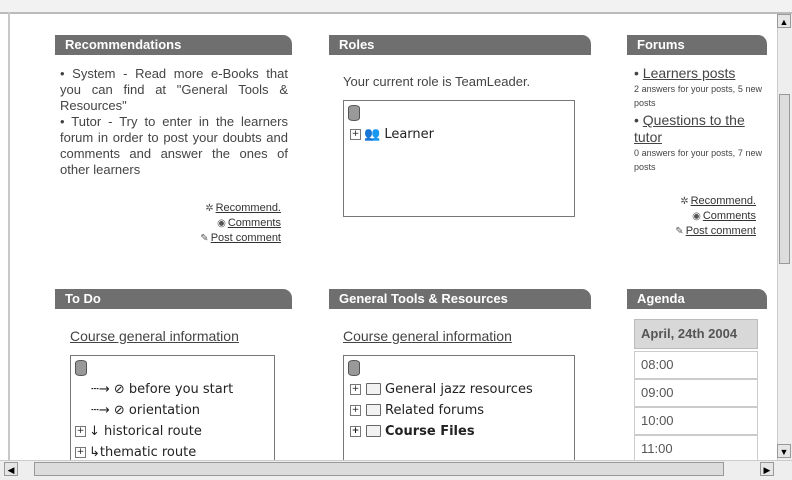  Describe the element at coordinates (459, 158) in the screenshot. I see `roles-tree: + 👥 Learner` at that location.